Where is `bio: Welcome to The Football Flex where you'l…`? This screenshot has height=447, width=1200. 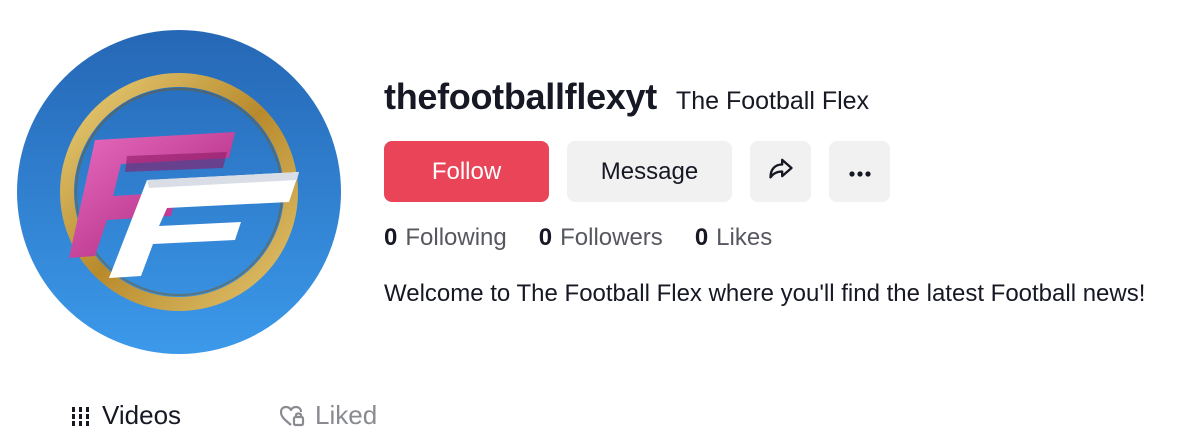 bio: Welcome to The Football Flex where you'l… is located at coordinates (765, 293).